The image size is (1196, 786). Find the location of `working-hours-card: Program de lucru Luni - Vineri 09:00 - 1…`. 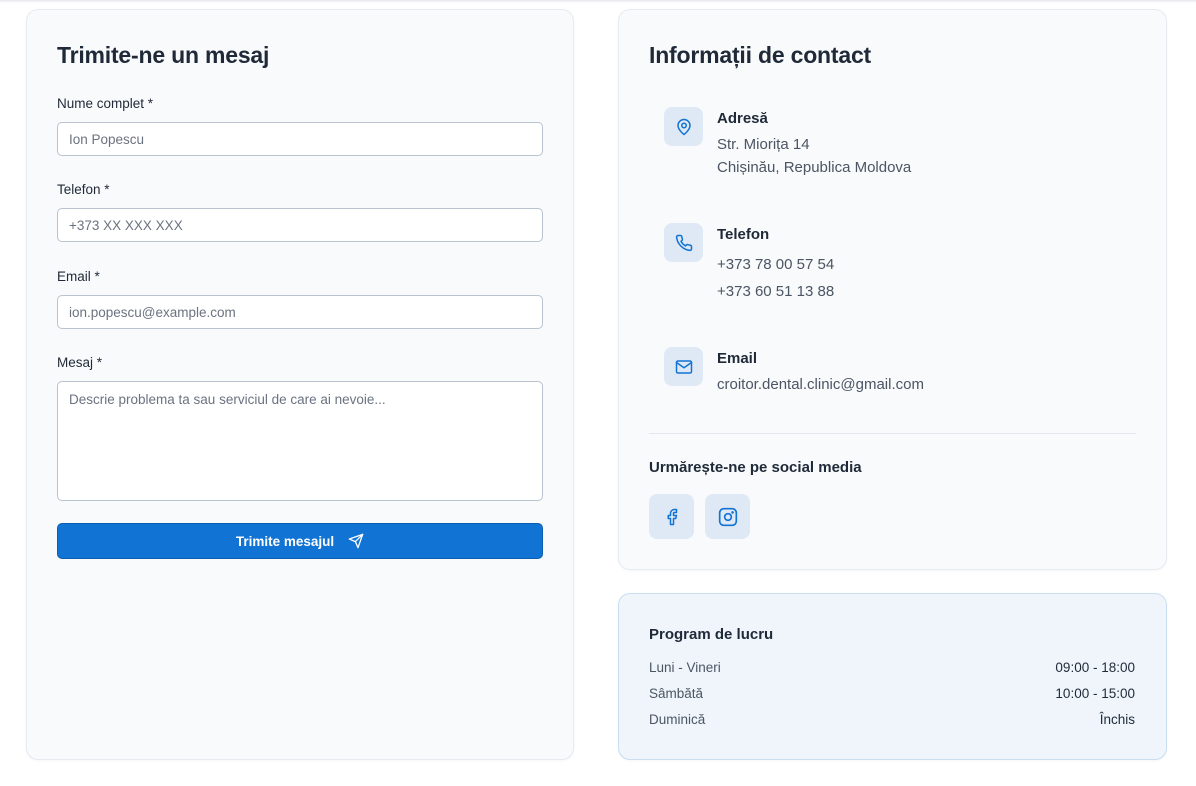

working-hours-card: Program de lucru Luni - Vineri 09:00 - 1… is located at coordinates (892, 676).